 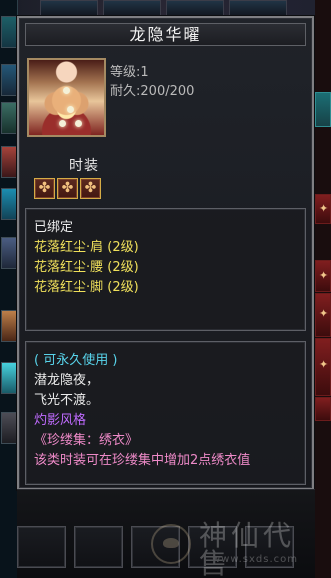 I want to click on lore-line: 潜龙隐夜，, so click(x=67, y=380).